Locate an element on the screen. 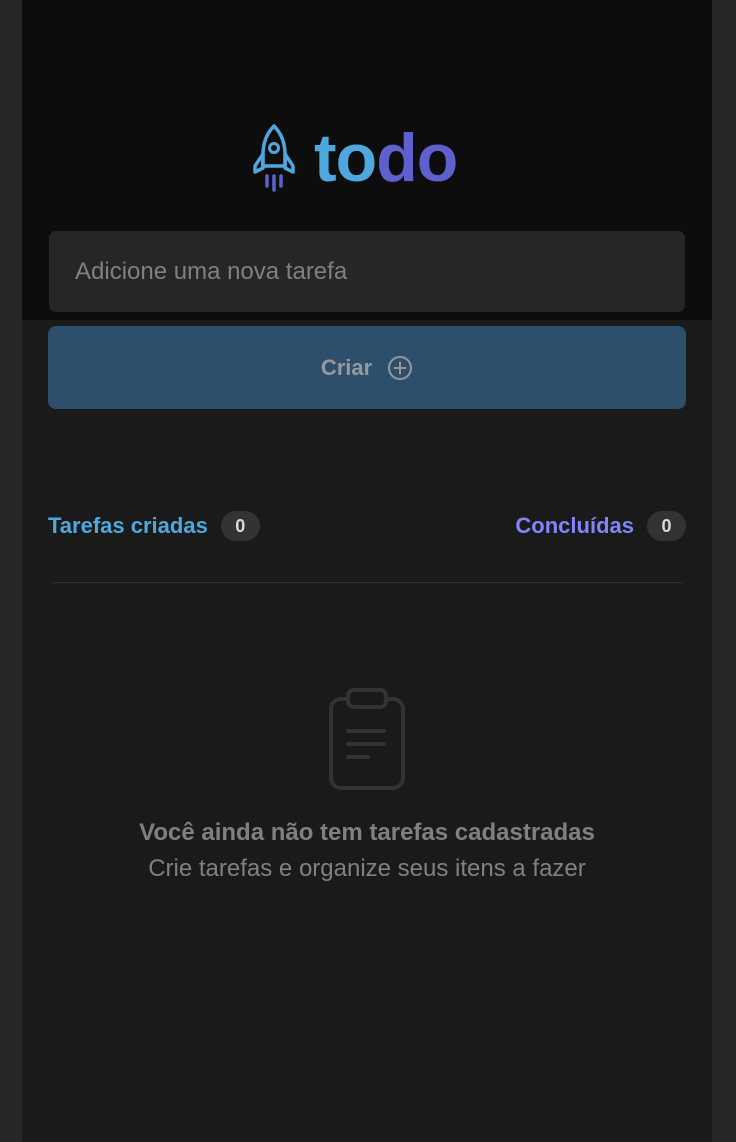  create-button-label: Criar is located at coordinates (346, 367).